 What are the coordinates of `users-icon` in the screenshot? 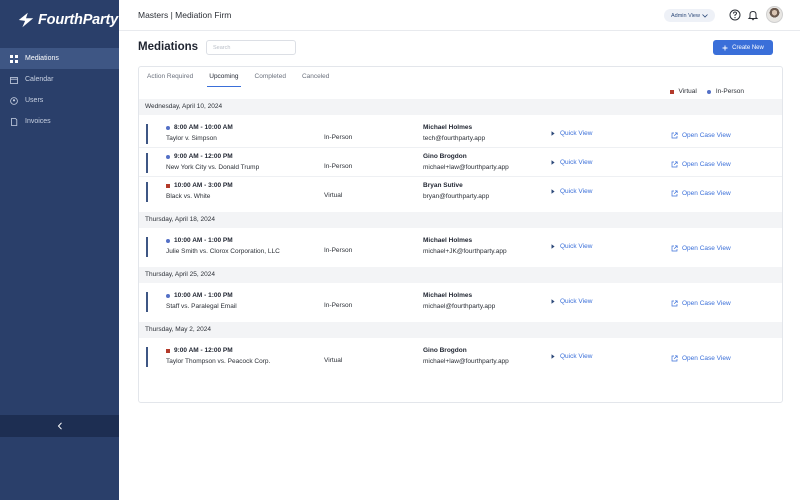 It's located at (14, 100).